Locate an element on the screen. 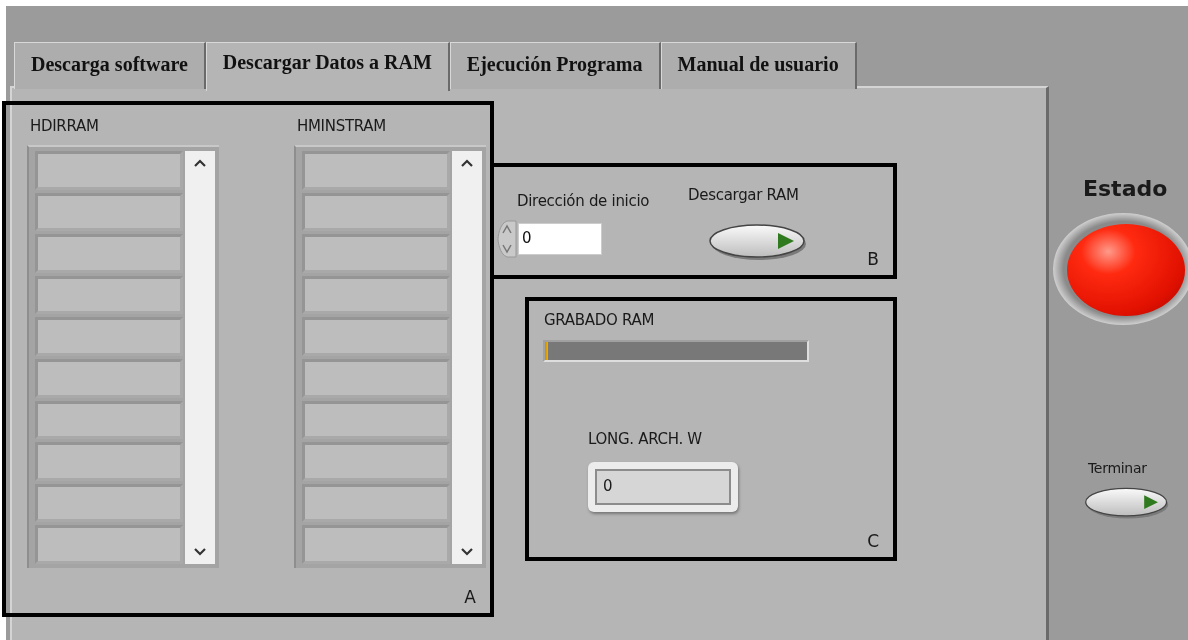 This screenshot has height=640, width=1188. array-label: HDIRRAM is located at coordinates (64, 126).